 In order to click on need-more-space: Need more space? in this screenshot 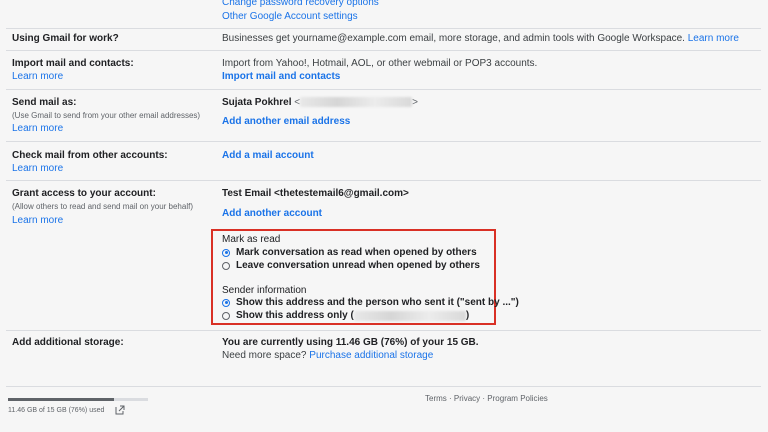, I will do `click(264, 355)`.